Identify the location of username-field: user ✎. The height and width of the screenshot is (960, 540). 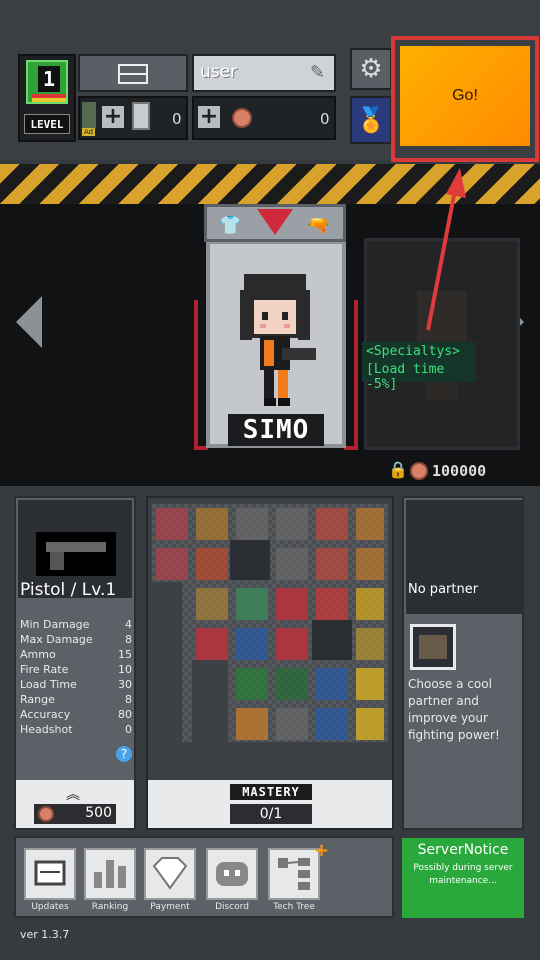
(264, 73).